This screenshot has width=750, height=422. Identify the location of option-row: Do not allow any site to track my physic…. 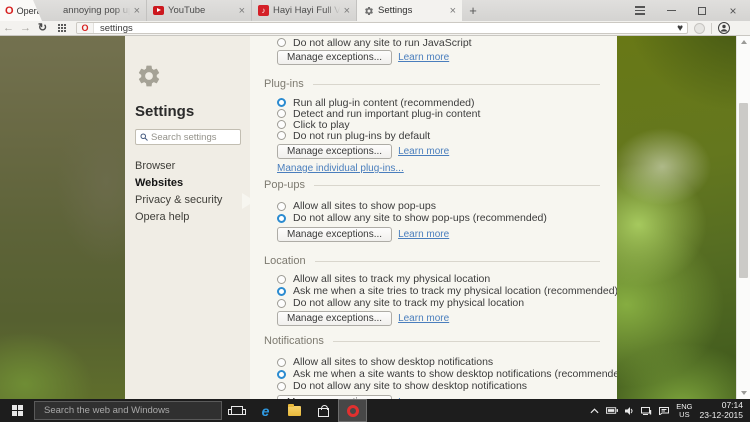
(433, 303).